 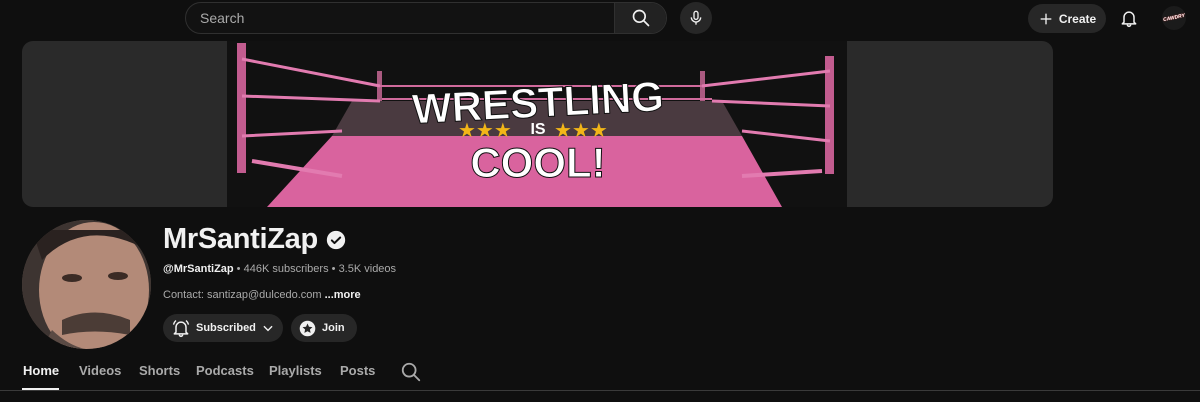 What do you see at coordinates (307, 328) in the screenshot?
I see `star-badge-icon` at bounding box center [307, 328].